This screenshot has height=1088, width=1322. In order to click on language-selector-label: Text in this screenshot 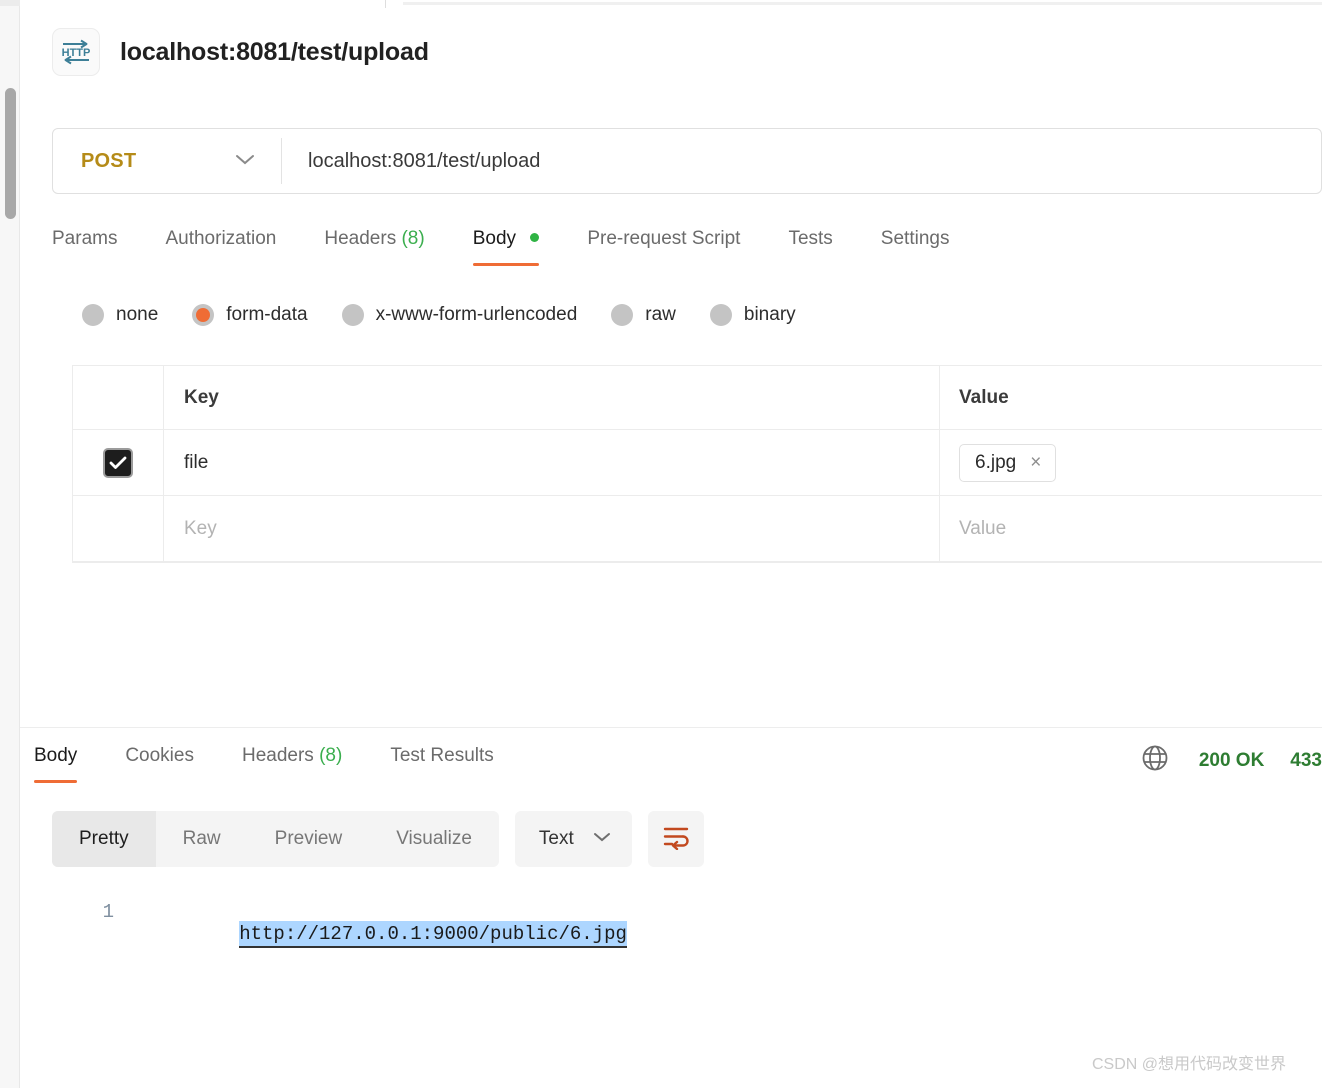, I will do `click(556, 838)`.